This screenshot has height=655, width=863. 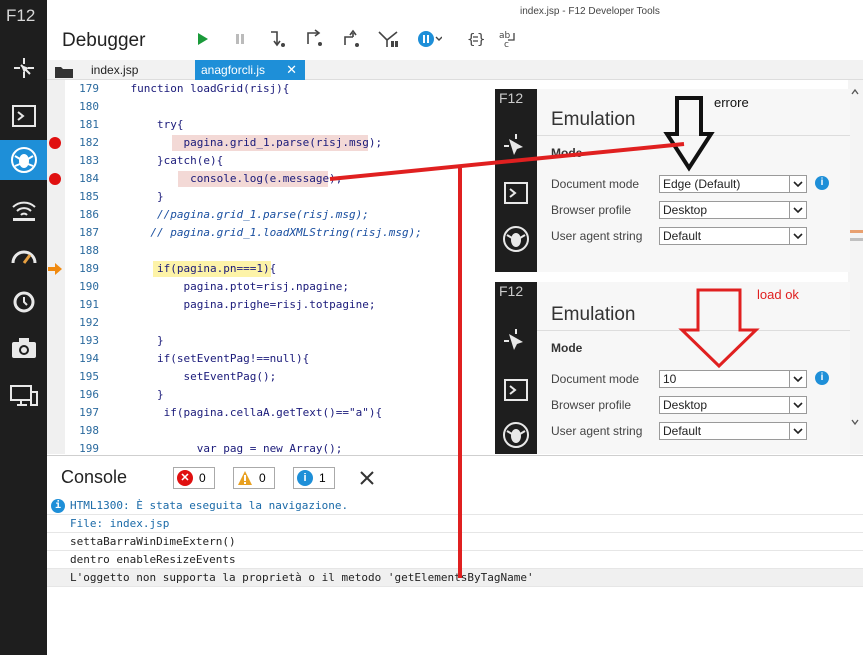 I want to click on red-connector-line, so click(x=507, y=161).